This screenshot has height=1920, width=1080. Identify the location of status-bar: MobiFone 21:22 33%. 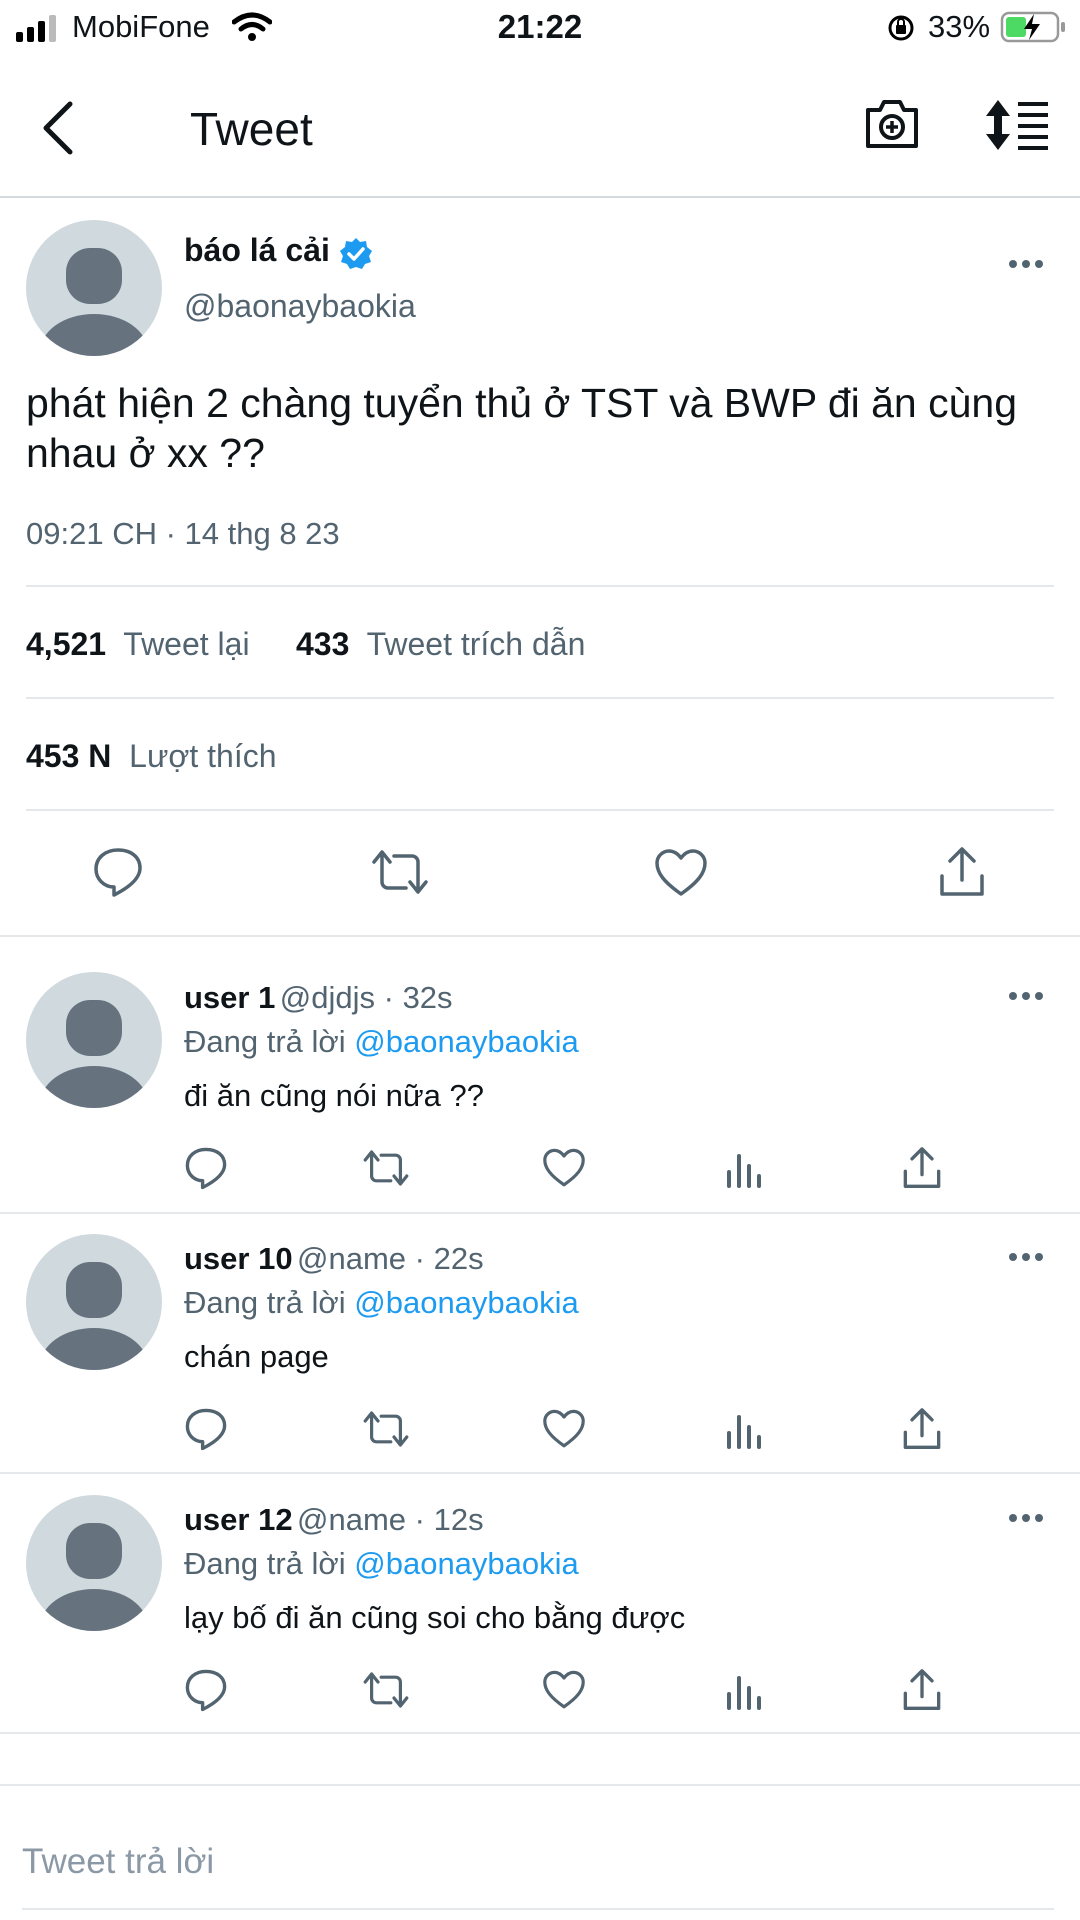
(540, 28).